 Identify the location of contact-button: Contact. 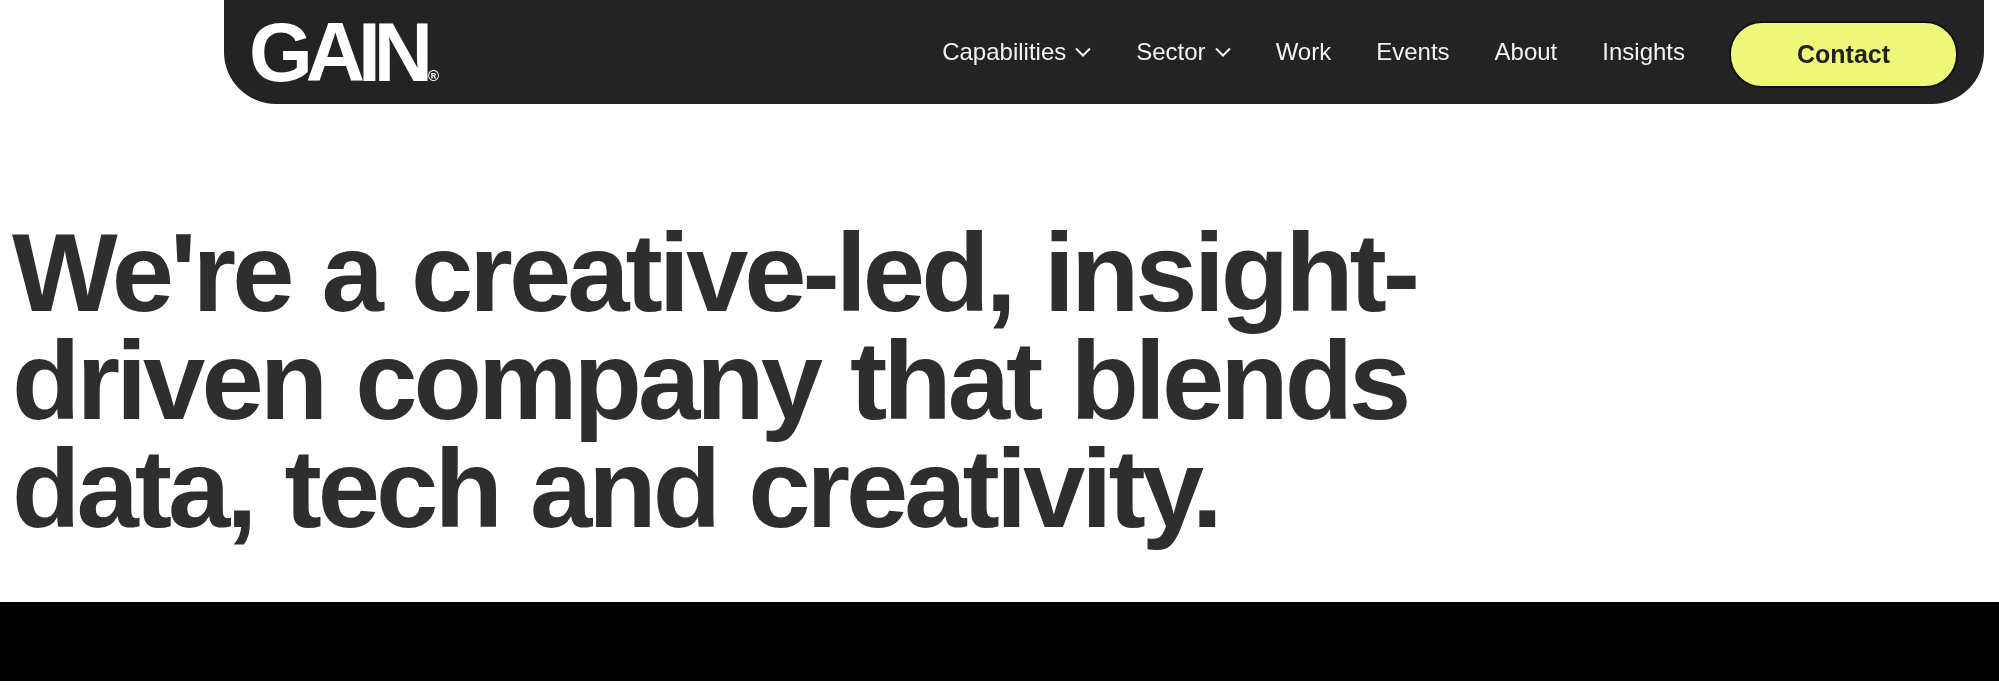
(1843, 54).